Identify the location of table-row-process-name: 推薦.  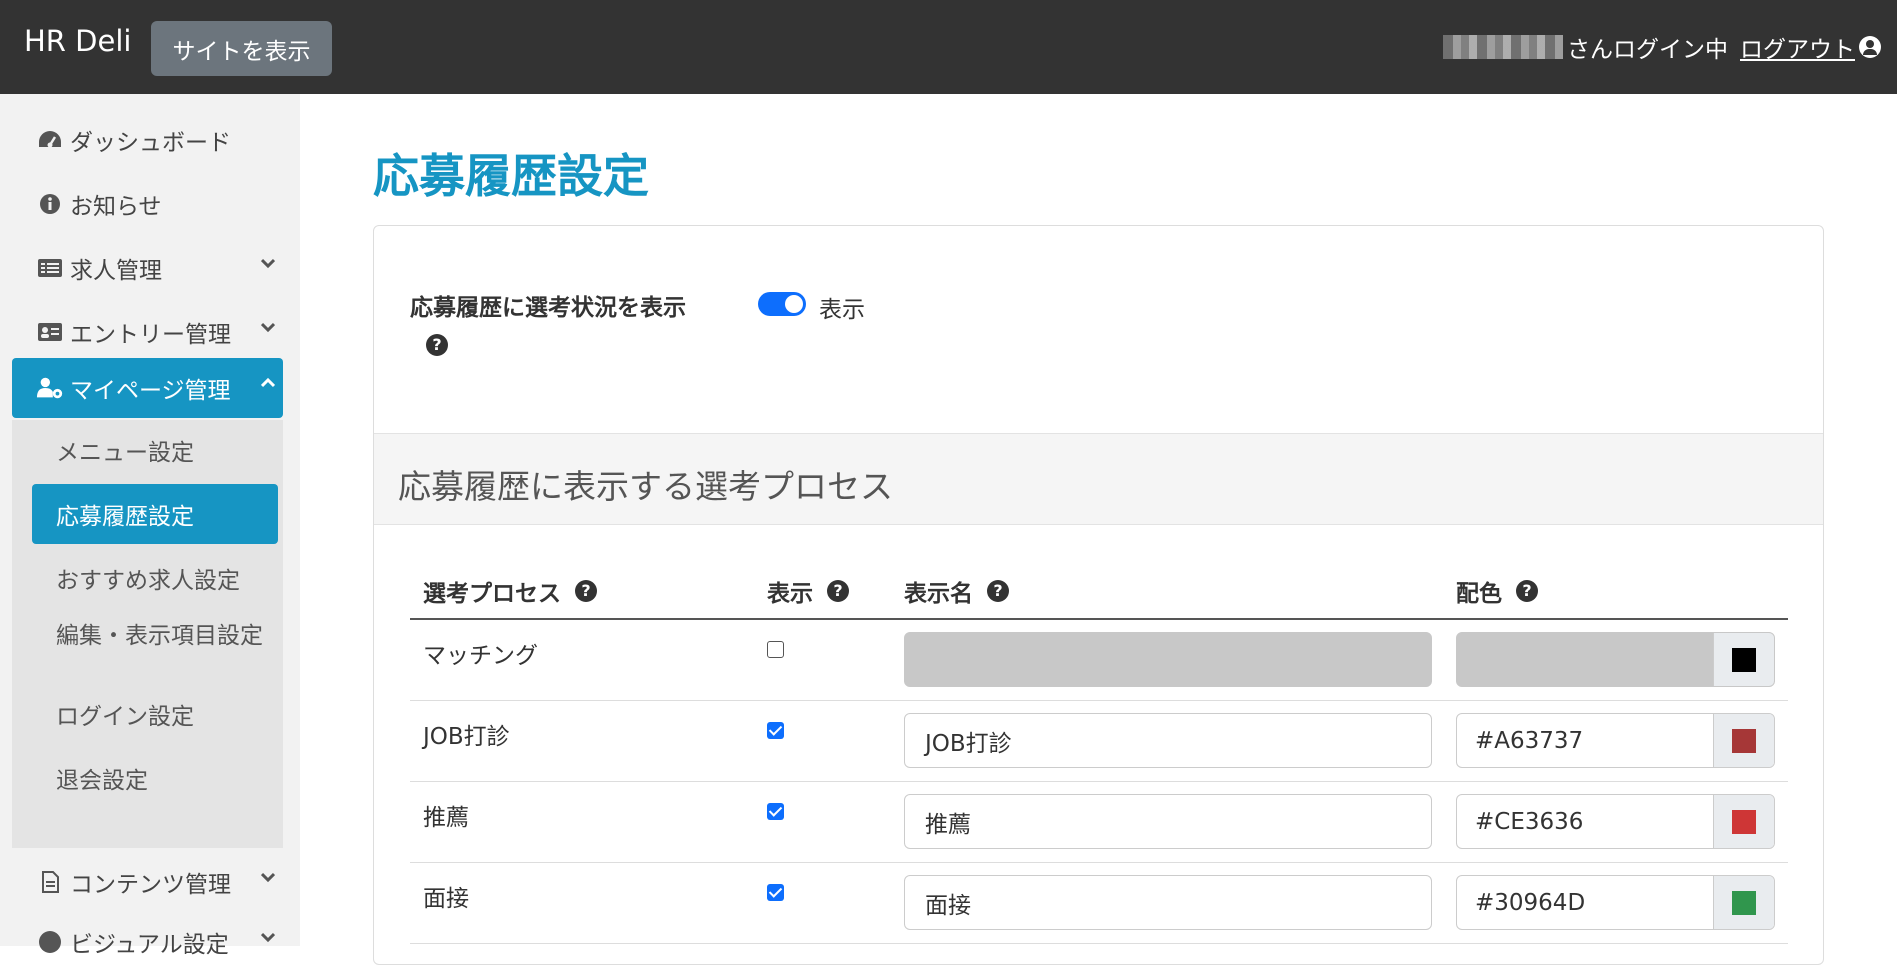
(446, 818).